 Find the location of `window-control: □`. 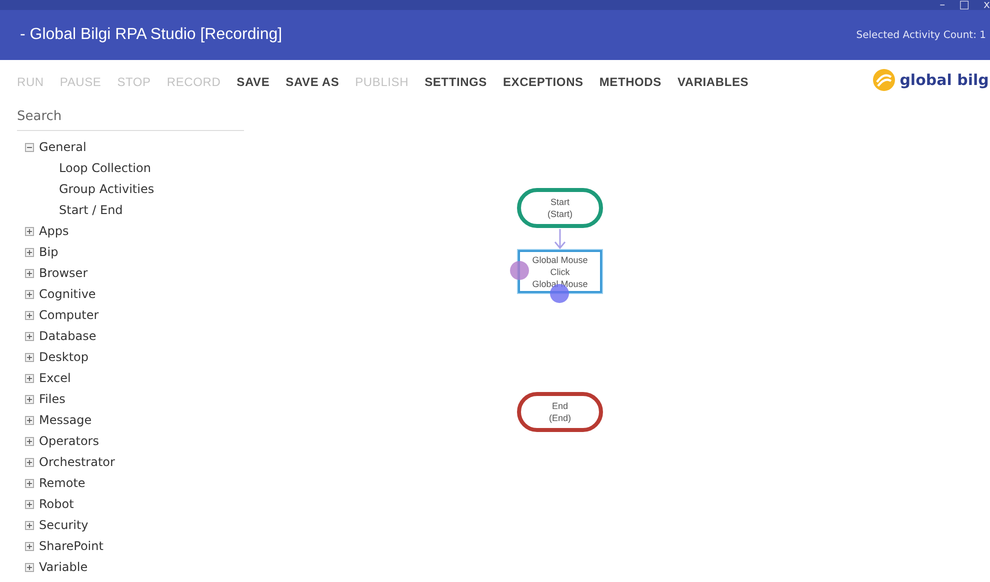

window-control: □ is located at coordinates (964, 5).